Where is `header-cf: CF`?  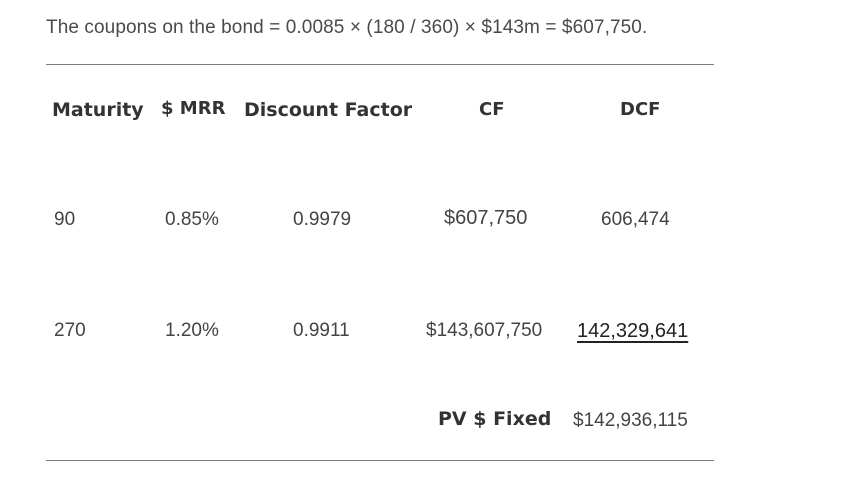
header-cf: CF is located at coordinates (492, 109).